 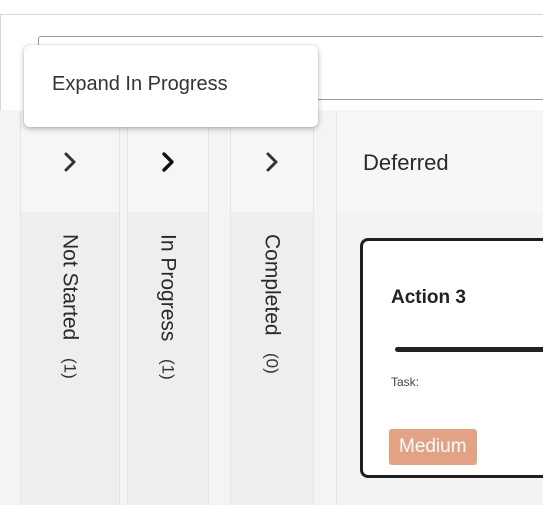 I want to click on column-name: Completed, so click(x=272, y=285).